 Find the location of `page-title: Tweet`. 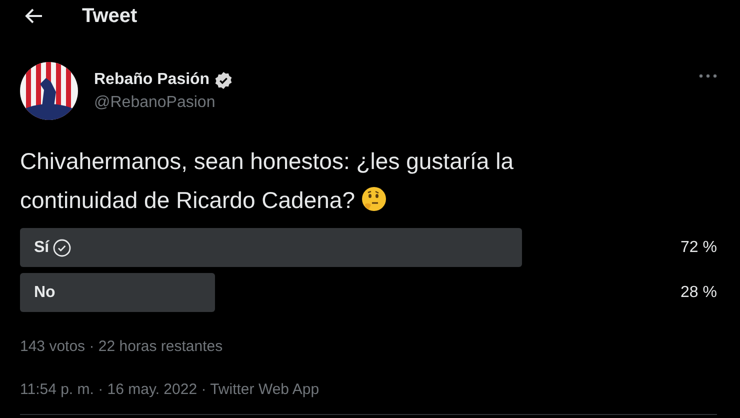

page-title: Tweet is located at coordinates (110, 16).